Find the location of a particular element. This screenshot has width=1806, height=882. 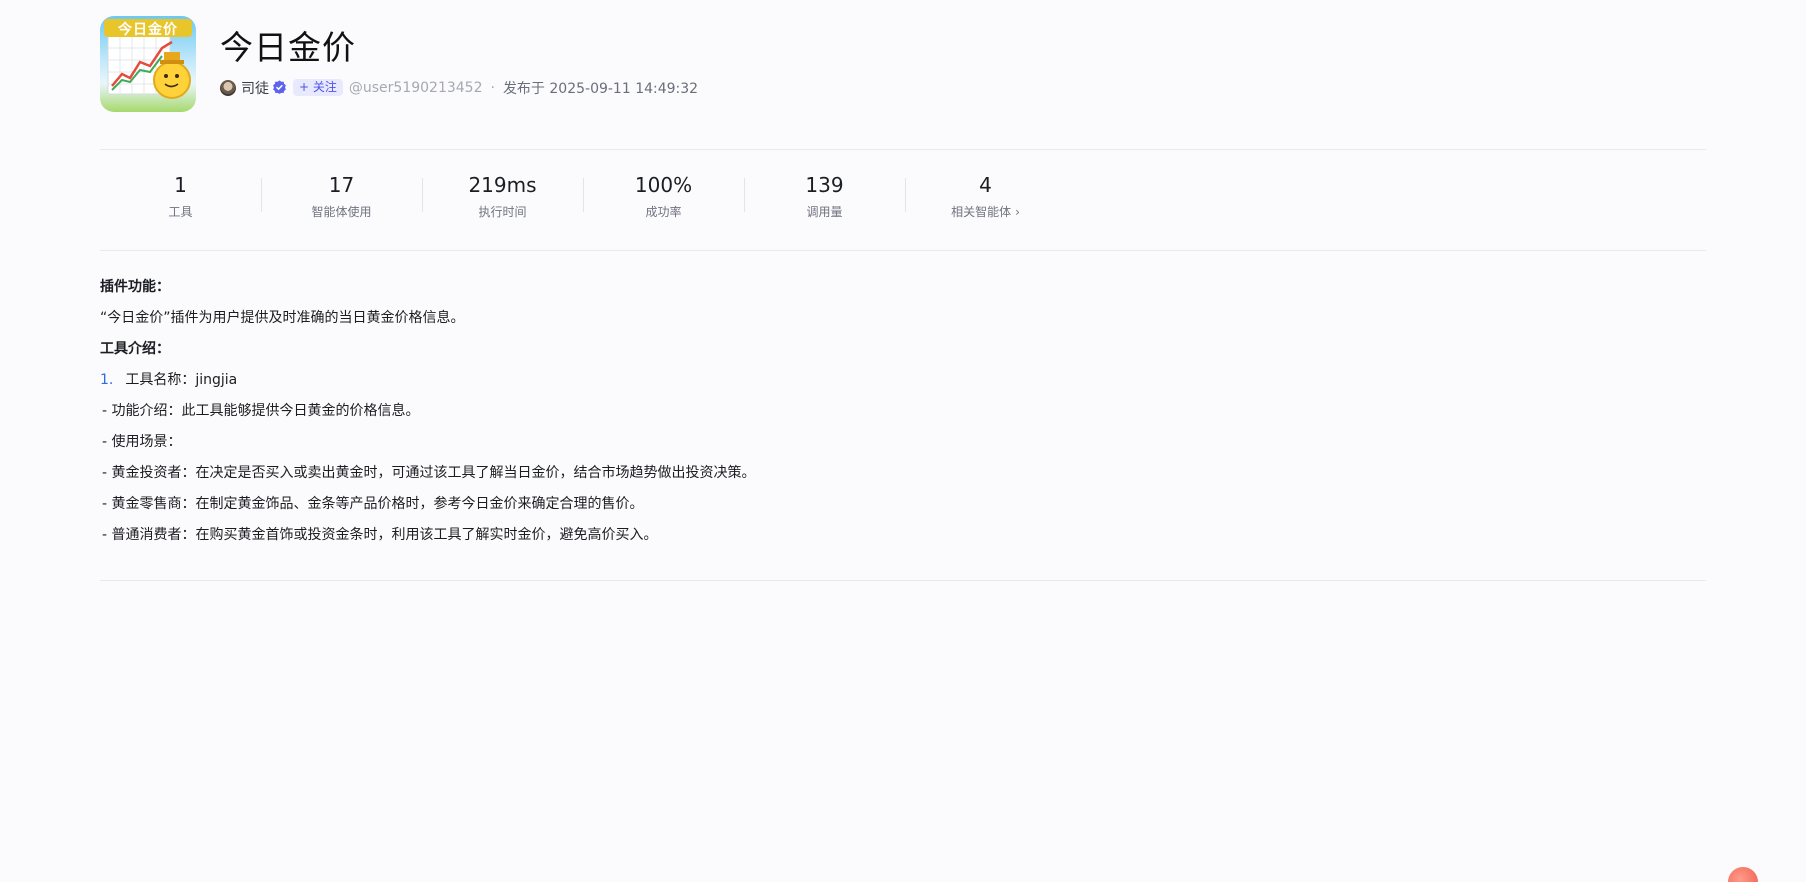

stat-success-rate: 100% 成功率 is located at coordinates (663, 196).